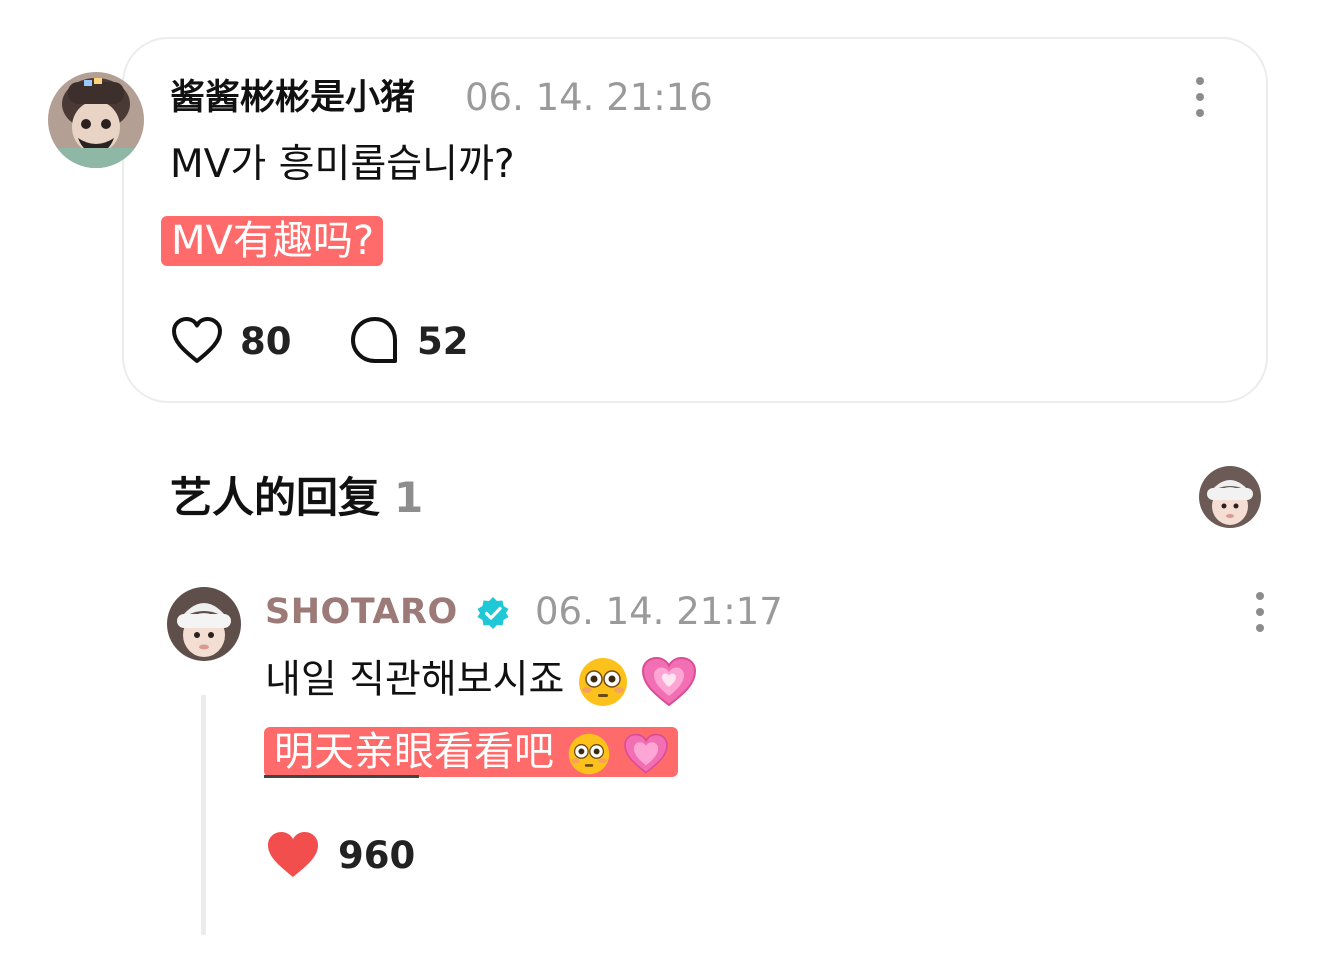 The height and width of the screenshot is (953, 1320). I want to click on reply-like-button: 960, so click(340, 855).